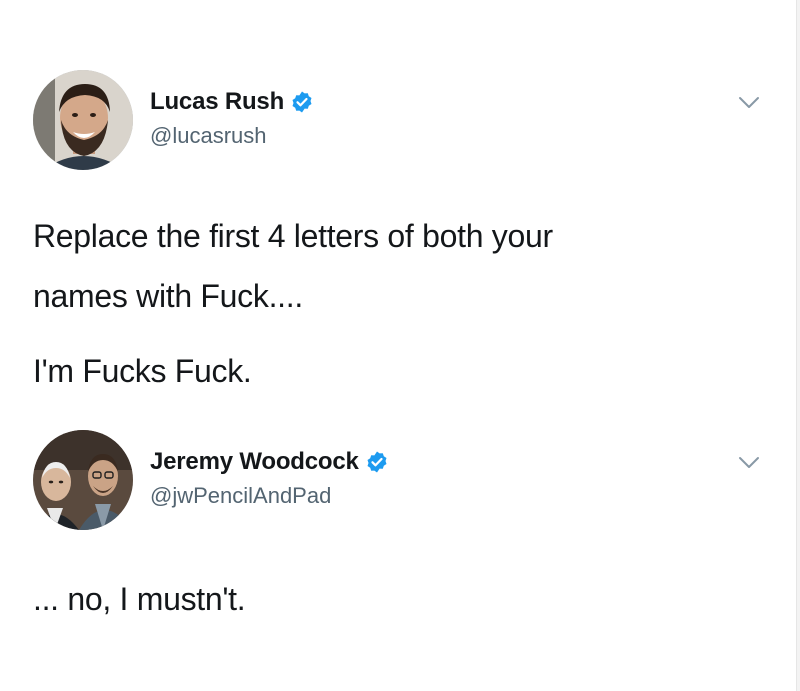  Describe the element at coordinates (798, 345) in the screenshot. I see `right-edge-divider` at that location.